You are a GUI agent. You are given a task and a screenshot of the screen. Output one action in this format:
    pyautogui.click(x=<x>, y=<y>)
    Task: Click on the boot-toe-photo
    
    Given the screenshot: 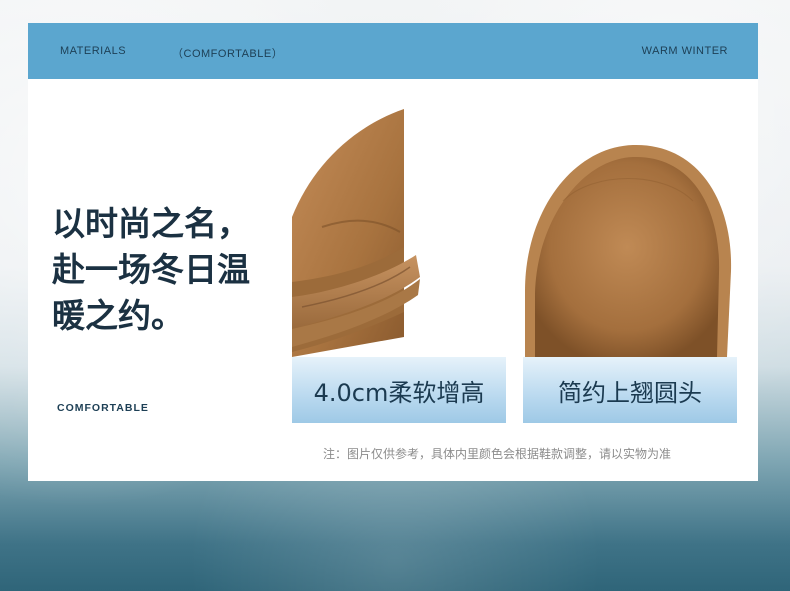 What is the action you would take?
    pyautogui.click(x=630, y=249)
    